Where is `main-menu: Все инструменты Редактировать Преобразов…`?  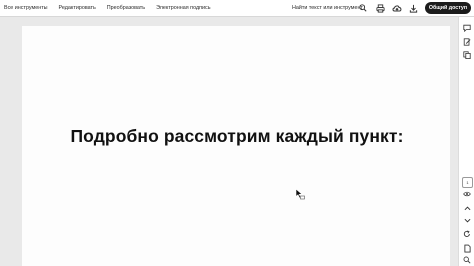 main-menu: Все инструменты Редактировать Преобразов… is located at coordinates (113, 8).